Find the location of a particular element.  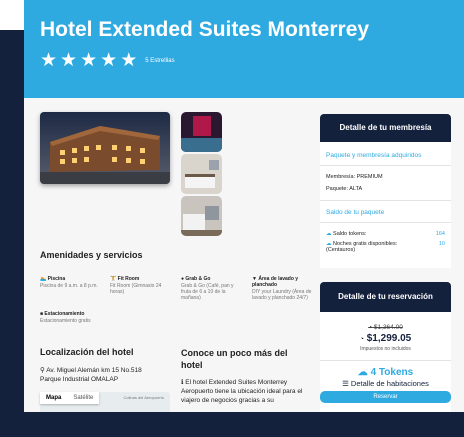

map-pin-icon: ⚲ is located at coordinates (42, 370).